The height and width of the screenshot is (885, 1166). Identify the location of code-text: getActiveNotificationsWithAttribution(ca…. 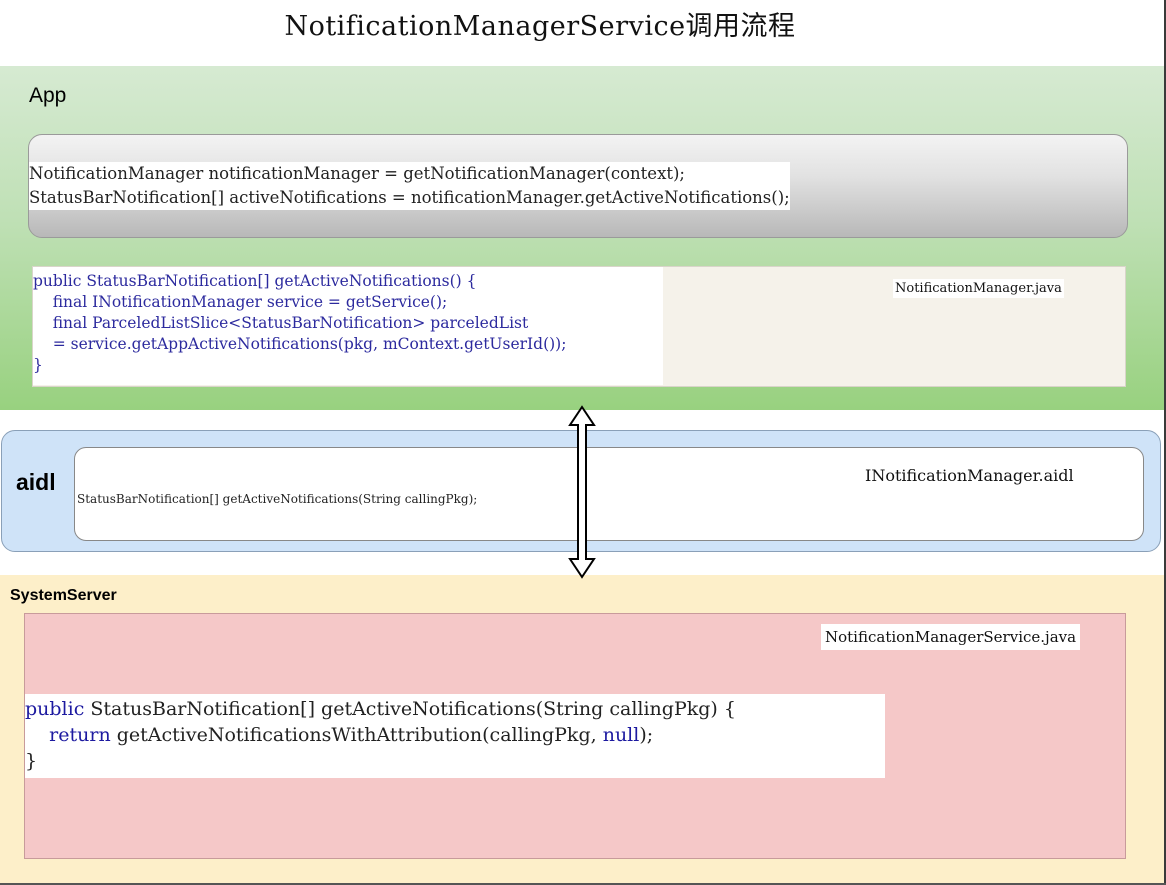
(356, 735).